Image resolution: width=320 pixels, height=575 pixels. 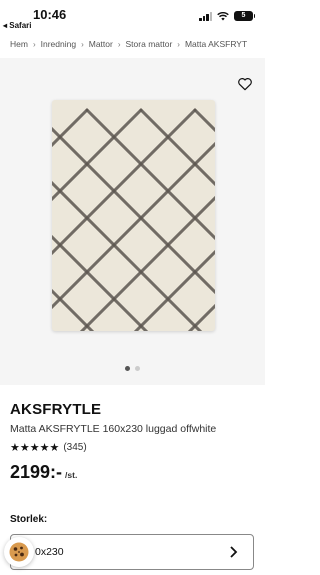 What do you see at coordinates (137, 368) in the screenshot?
I see `gallery-dot` at bounding box center [137, 368].